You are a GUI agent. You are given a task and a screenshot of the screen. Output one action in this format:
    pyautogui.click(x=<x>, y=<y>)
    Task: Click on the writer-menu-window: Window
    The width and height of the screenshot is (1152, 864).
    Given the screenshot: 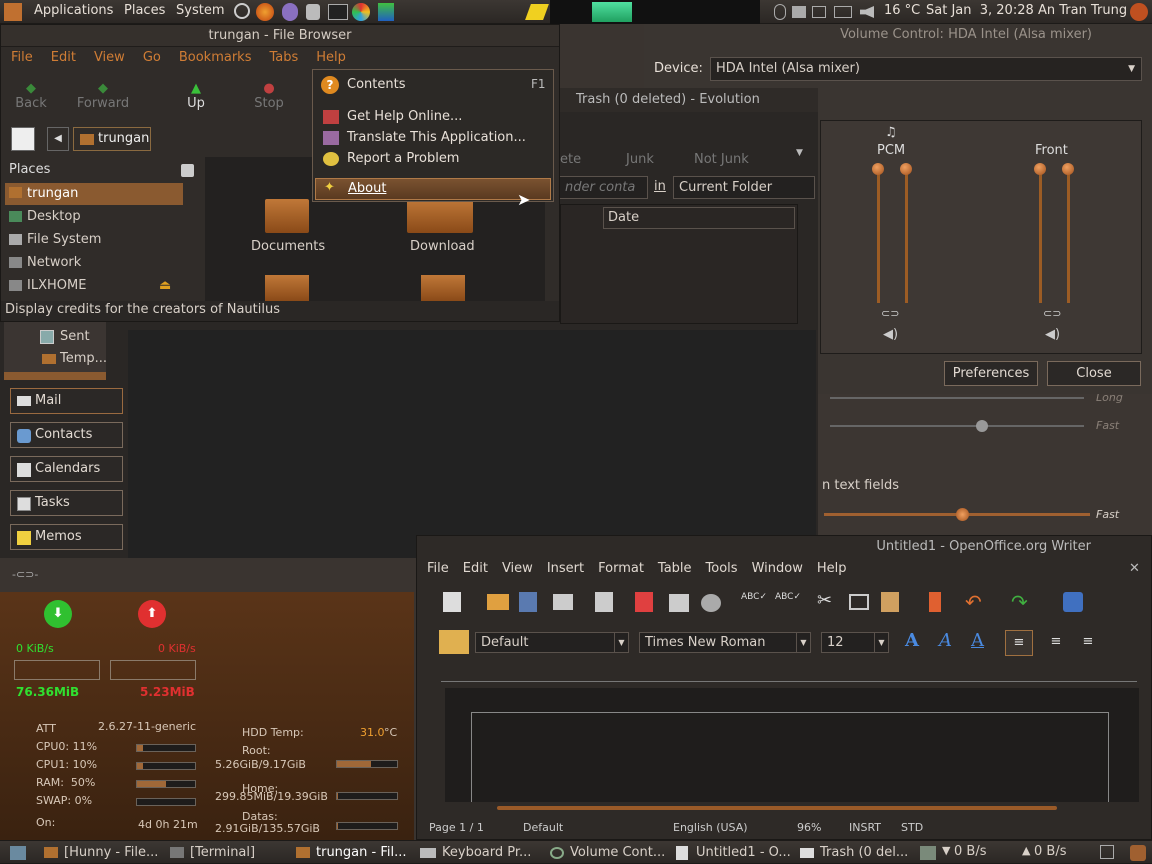 What is the action you would take?
    pyautogui.click(x=777, y=568)
    